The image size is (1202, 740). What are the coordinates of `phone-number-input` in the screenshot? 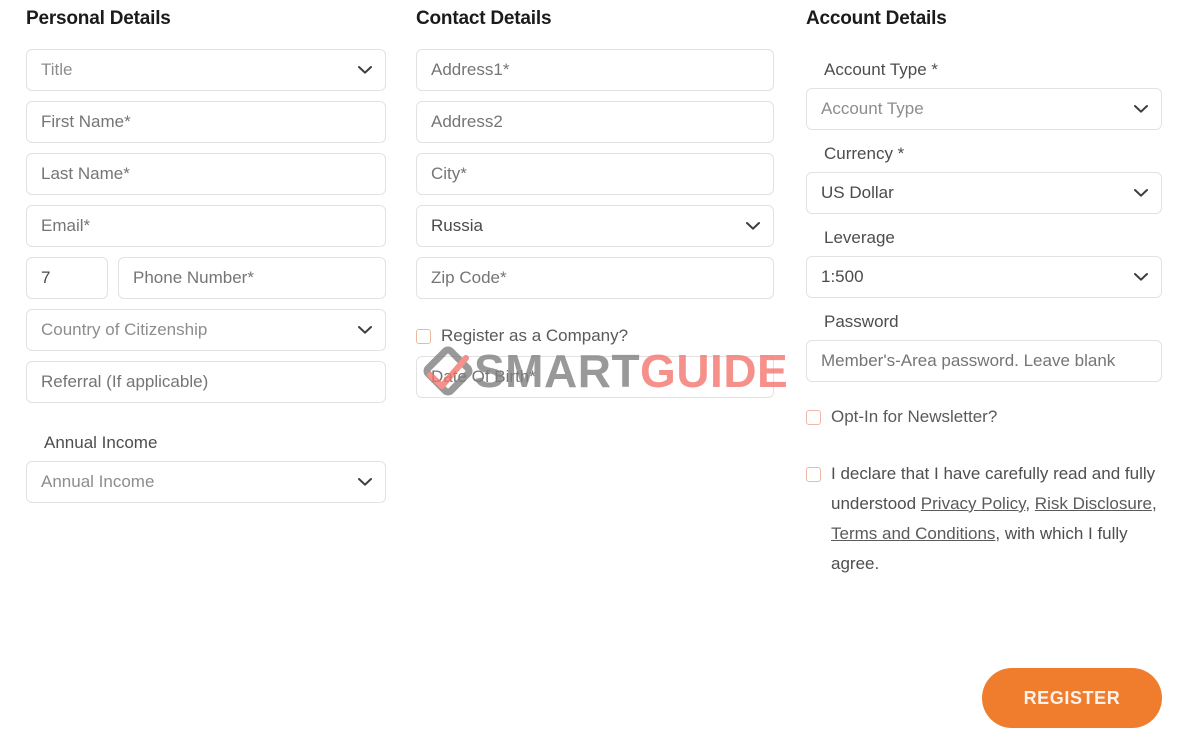 It's located at (252, 278).